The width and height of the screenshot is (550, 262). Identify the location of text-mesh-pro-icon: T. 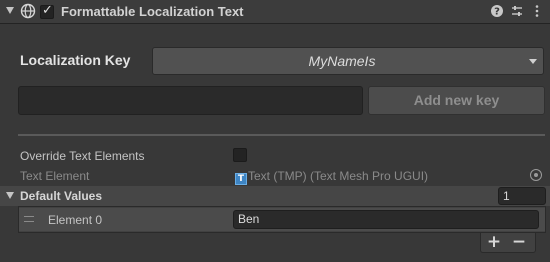
(241, 179).